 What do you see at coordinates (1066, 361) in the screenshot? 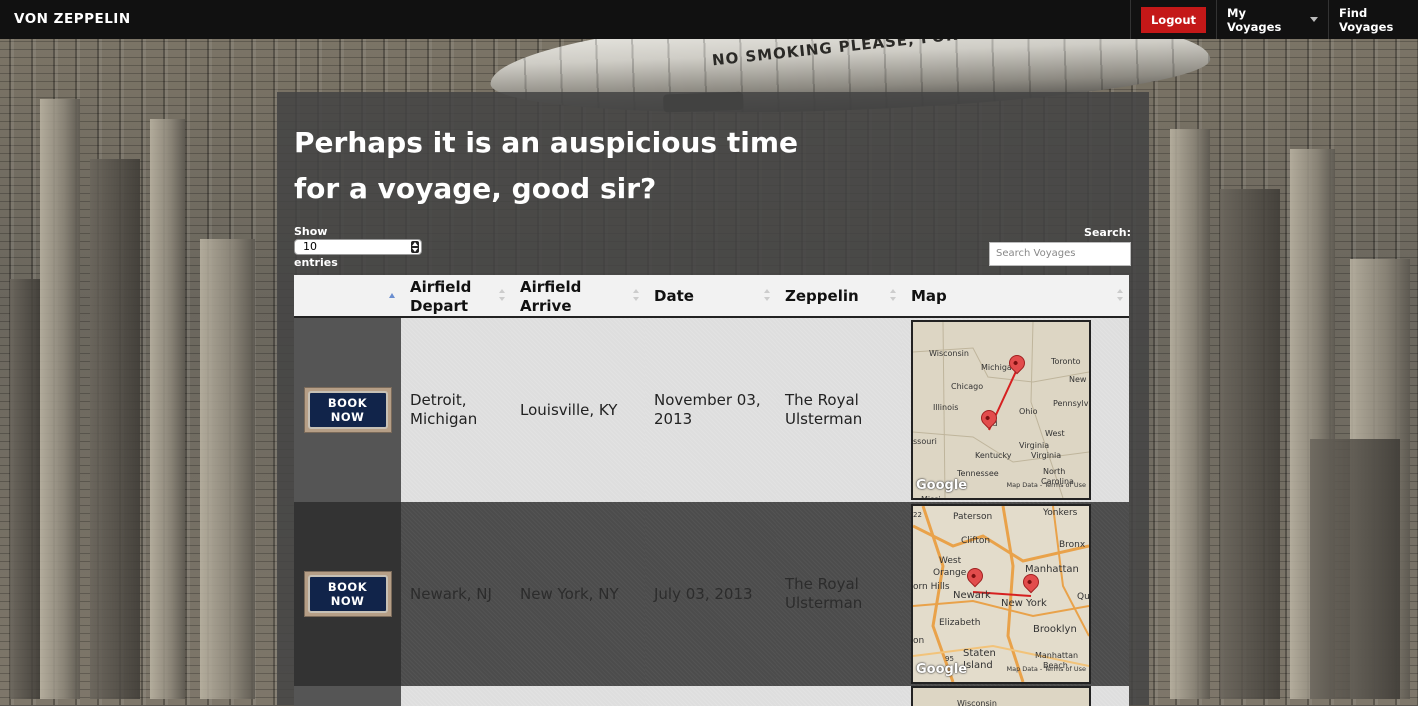
I see `map-label: Toronto` at bounding box center [1066, 361].